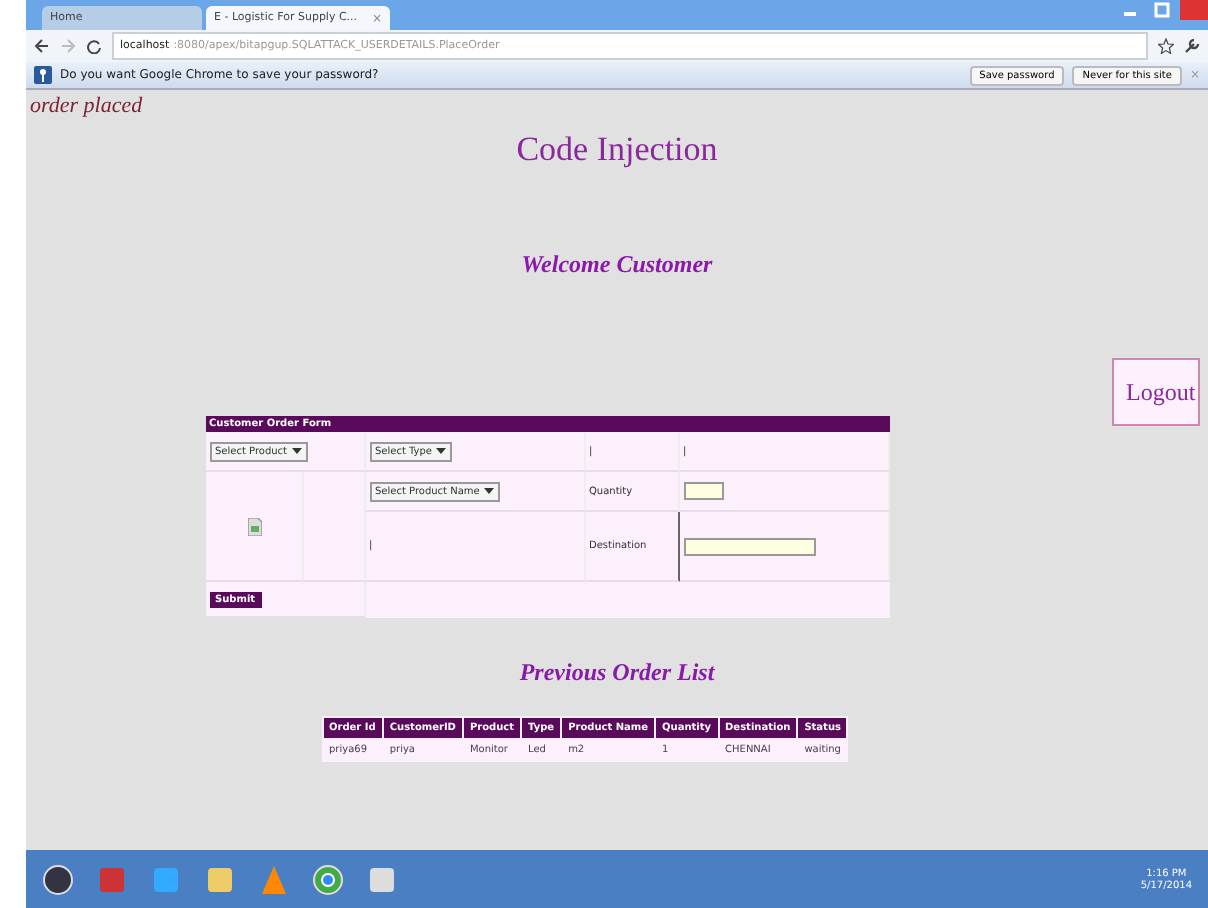  What do you see at coordinates (617, 673) in the screenshot?
I see `orders-heading: Previous Order List` at bounding box center [617, 673].